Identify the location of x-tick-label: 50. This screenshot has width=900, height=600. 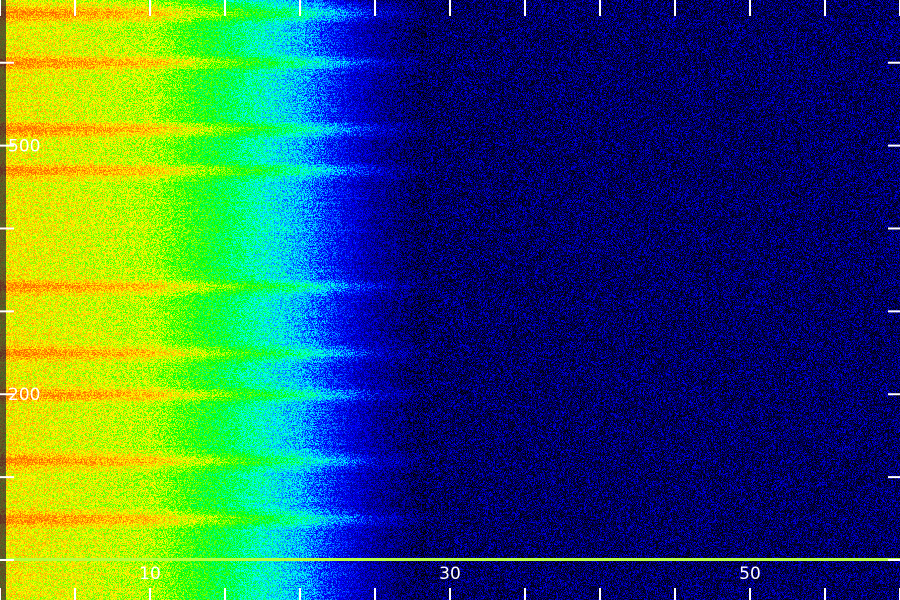
(750, 574).